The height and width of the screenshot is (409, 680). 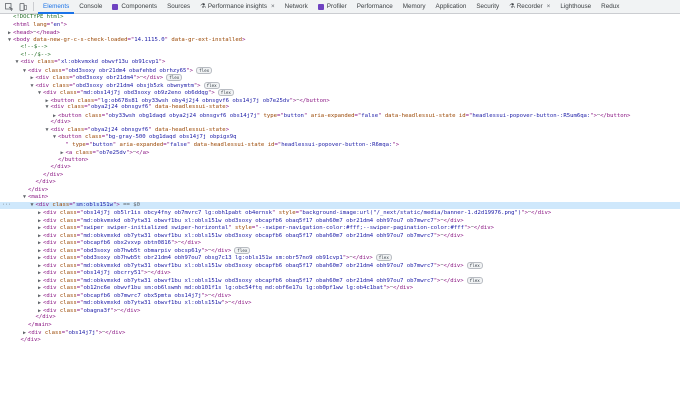 I want to click on tab-lighthouse: Lighthouse, so click(x=575, y=6).